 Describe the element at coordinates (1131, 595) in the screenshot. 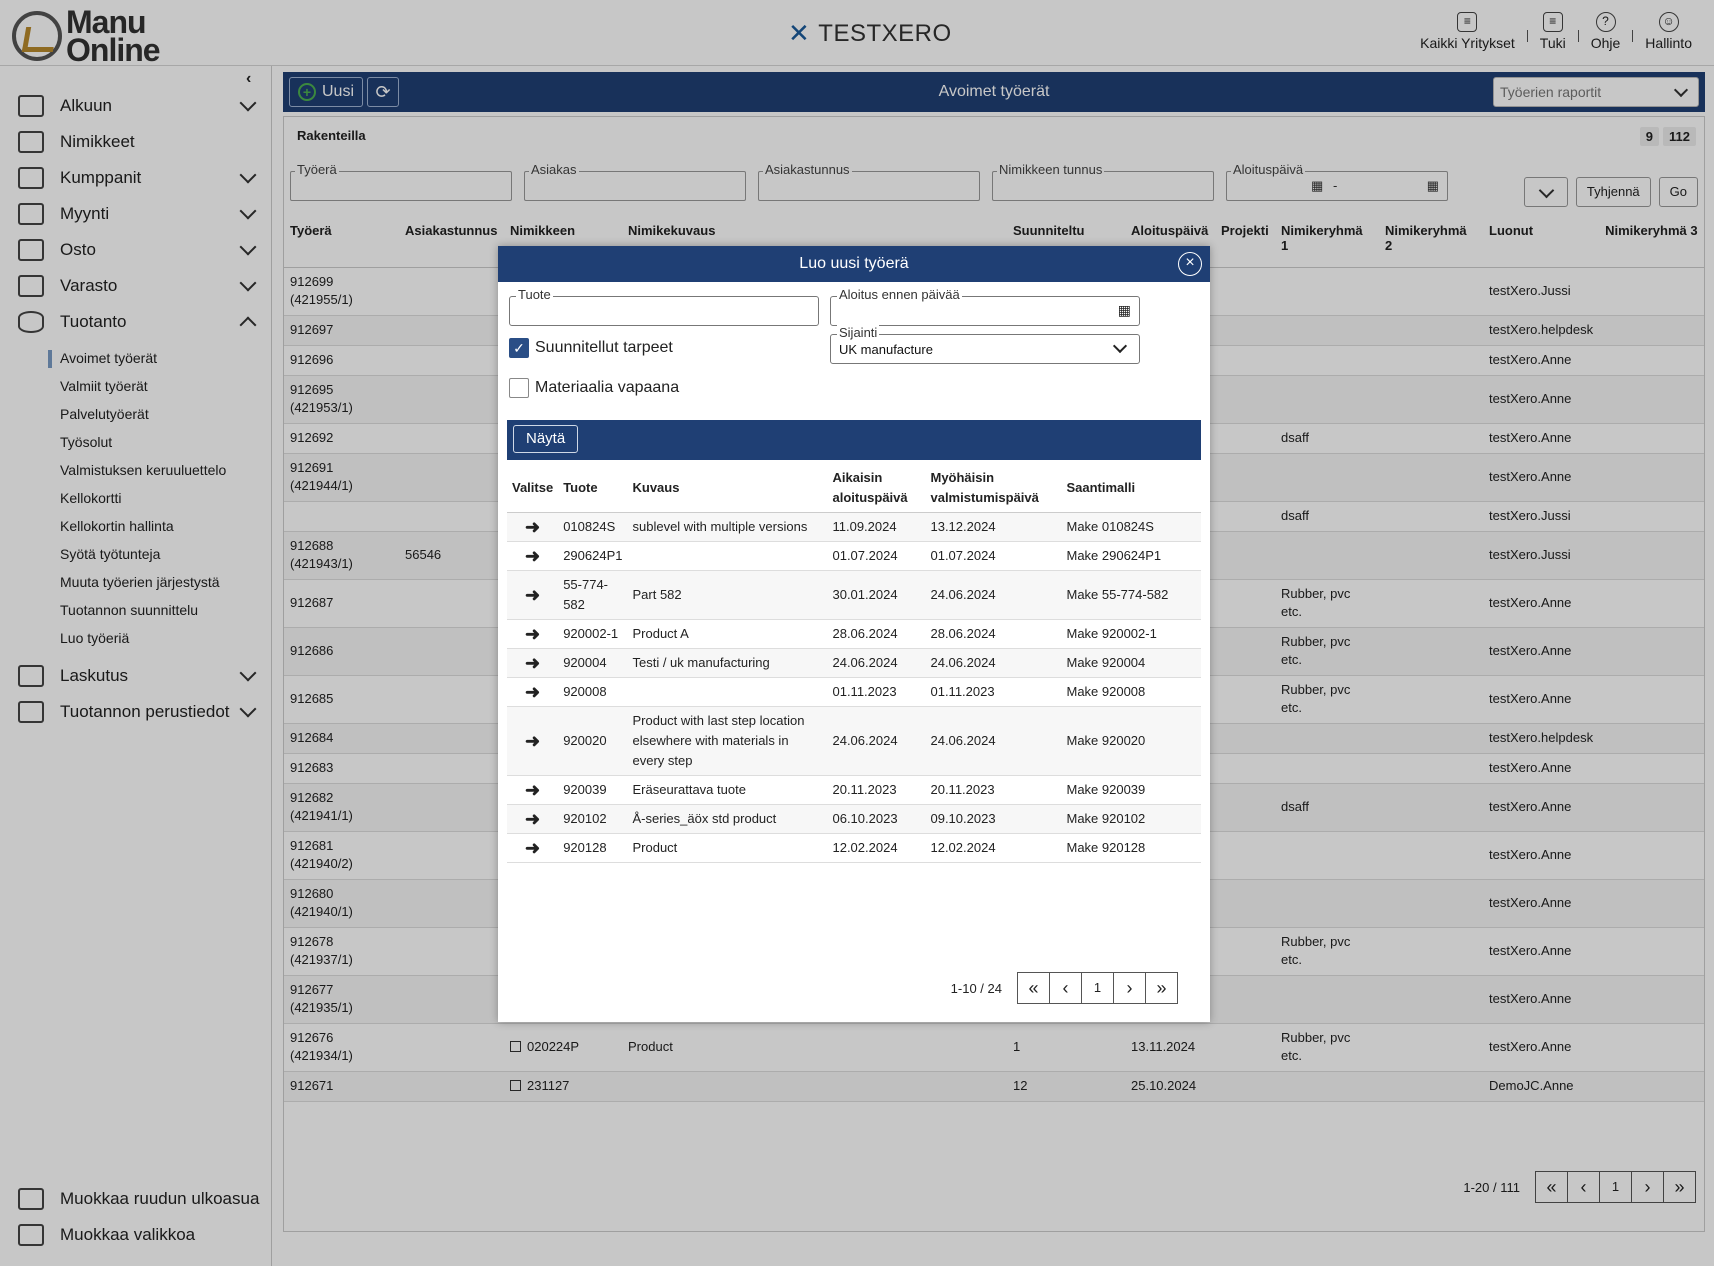

I see `supply-model-cell: Make 55-774-582` at that location.